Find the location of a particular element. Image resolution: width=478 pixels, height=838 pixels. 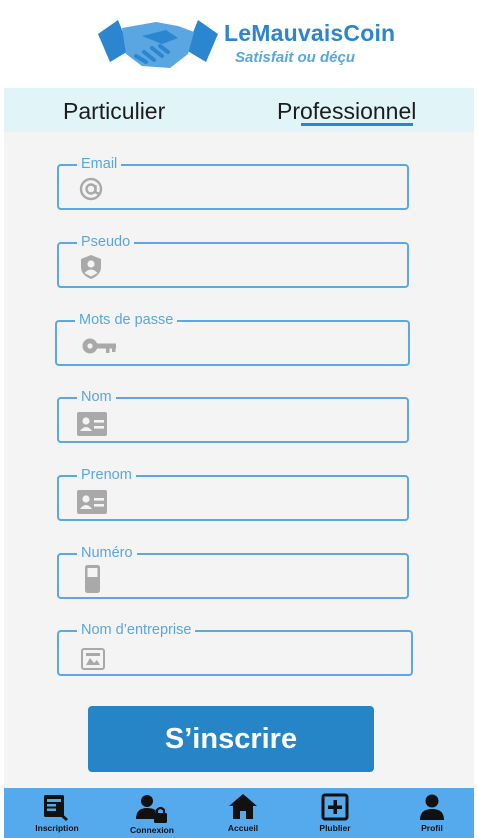

pseudo-input is located at coordinates (251, 265).